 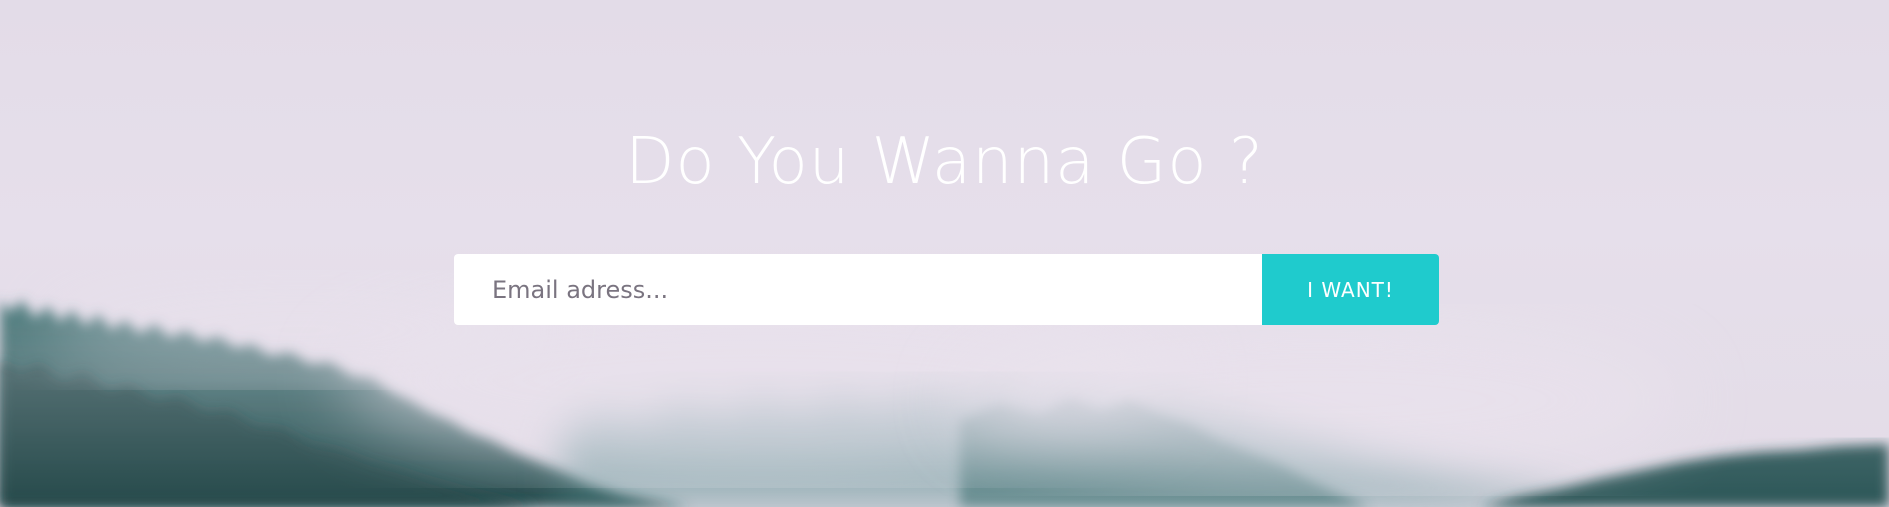 I want to click on email-input, so click(x=858, y=289).